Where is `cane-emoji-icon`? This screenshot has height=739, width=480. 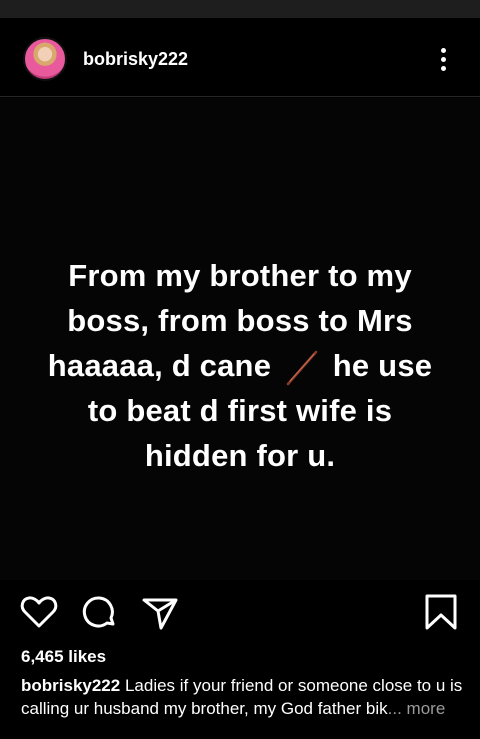 cane-emoji-icon is located at coordinates (302, 368).